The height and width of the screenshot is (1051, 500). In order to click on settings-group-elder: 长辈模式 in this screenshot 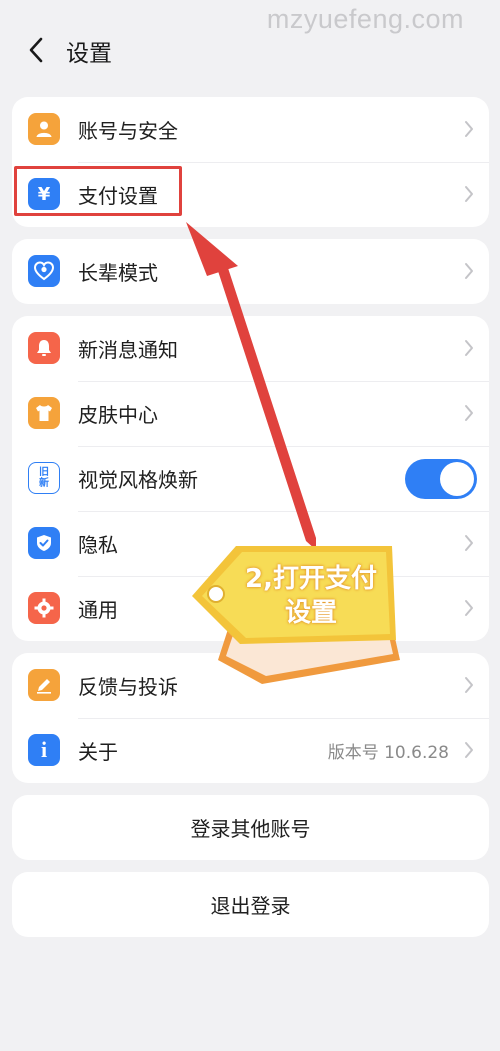, I will do `click(250, 271)`.